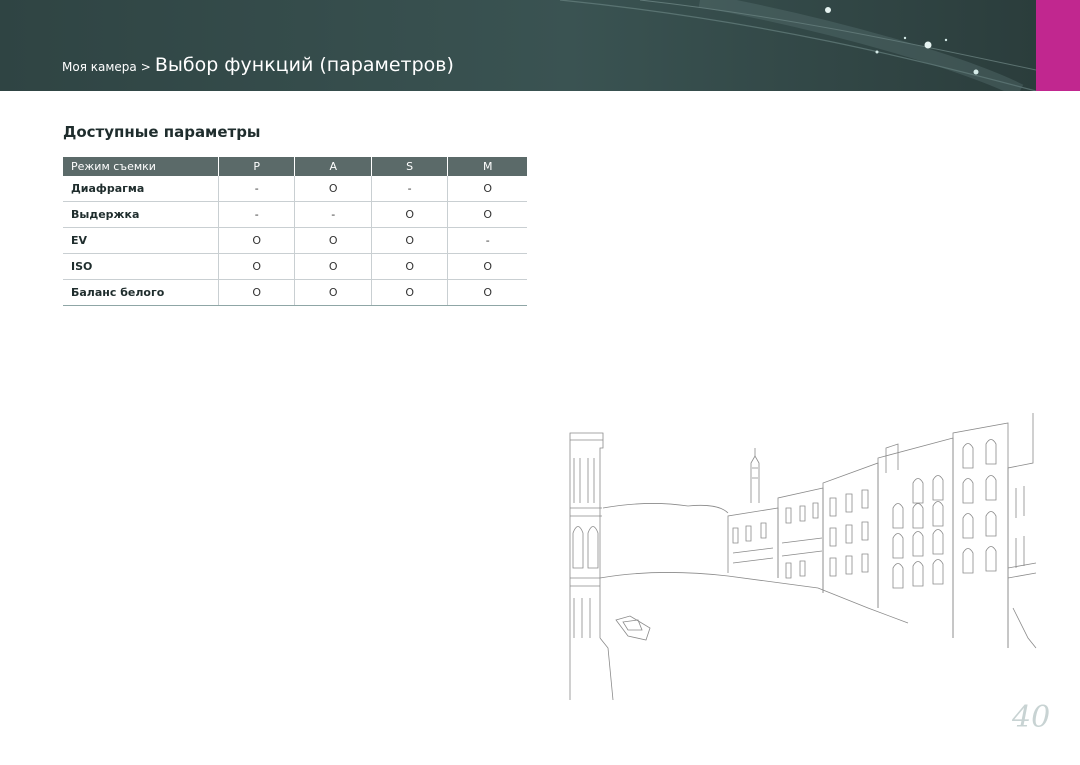 Image resolution: width=1080 pixels, height=765 pixels. Describe the element at coordinates (257, 166) in the screenshot. I see `column-header-p: P` at that location.